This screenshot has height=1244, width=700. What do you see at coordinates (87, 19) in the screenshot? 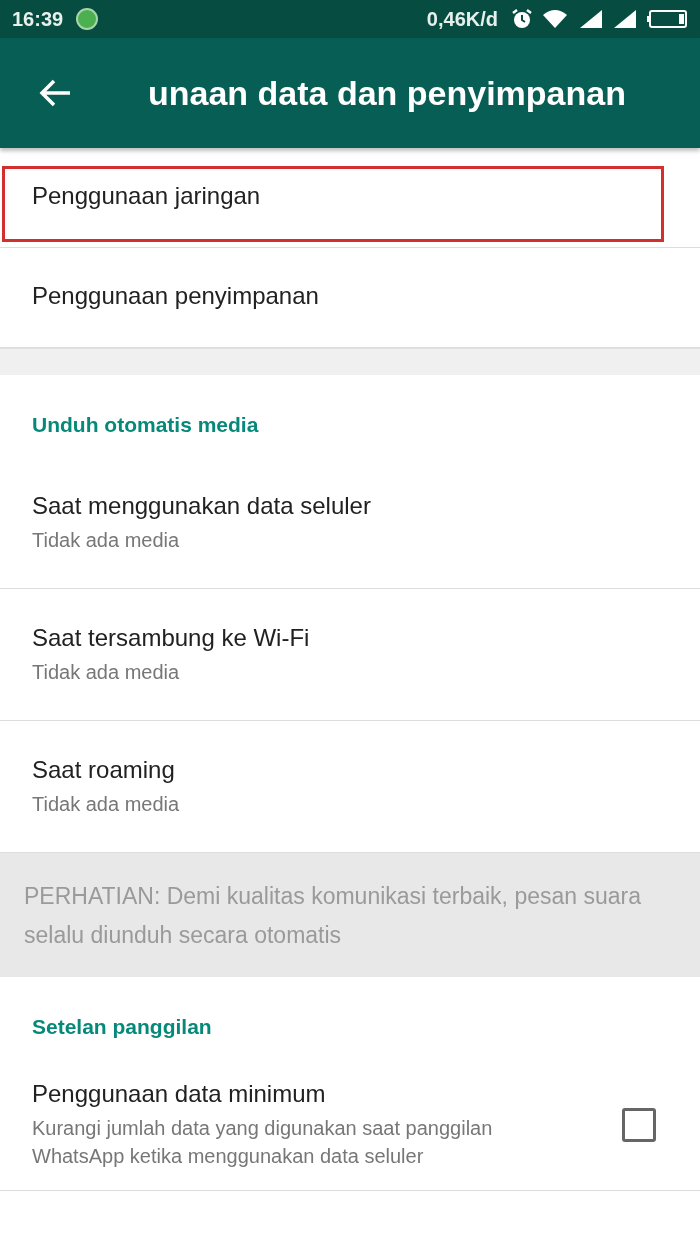
I see `notification-icon` at bounding box center [87, 19].